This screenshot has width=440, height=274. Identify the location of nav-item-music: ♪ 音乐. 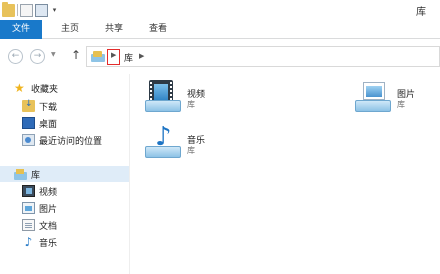
(39, 242).